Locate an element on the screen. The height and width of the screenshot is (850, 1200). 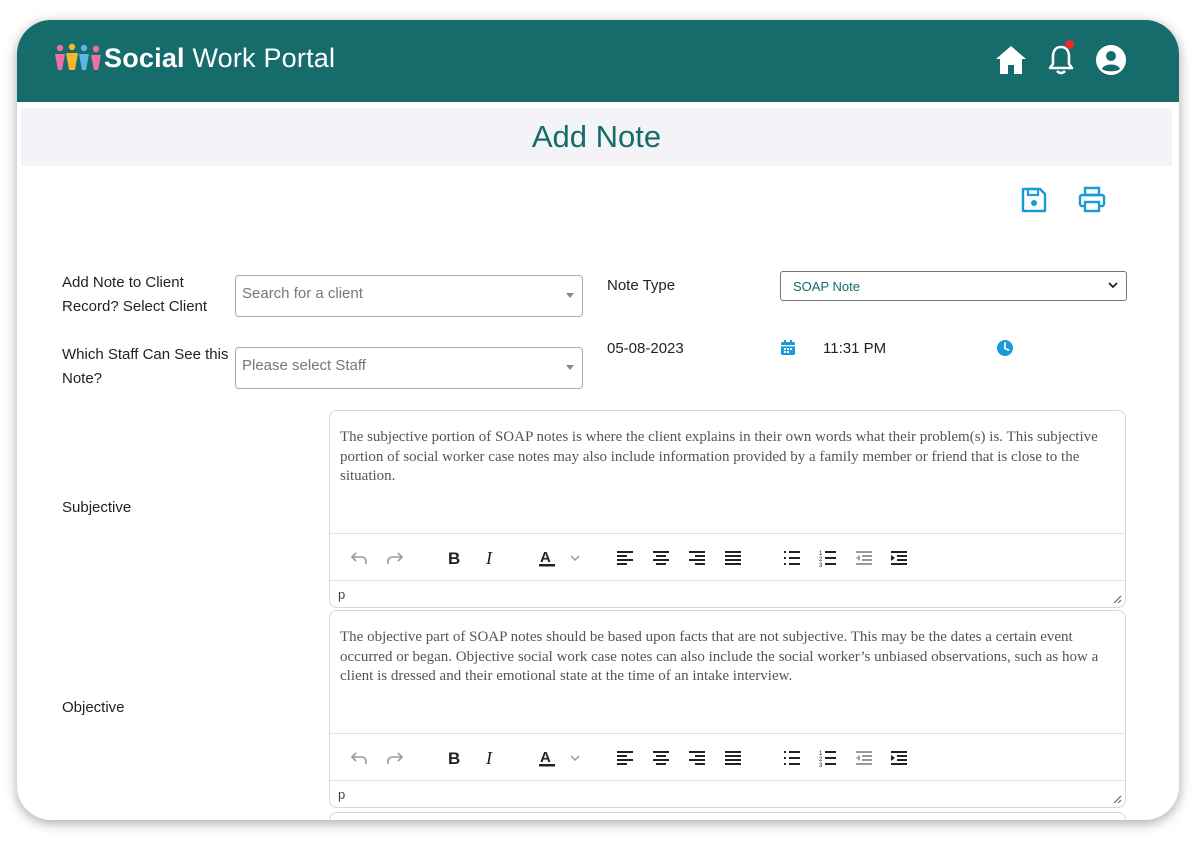
staff-select-placeholder: Please select Staff is located at coordinates (304, 365).